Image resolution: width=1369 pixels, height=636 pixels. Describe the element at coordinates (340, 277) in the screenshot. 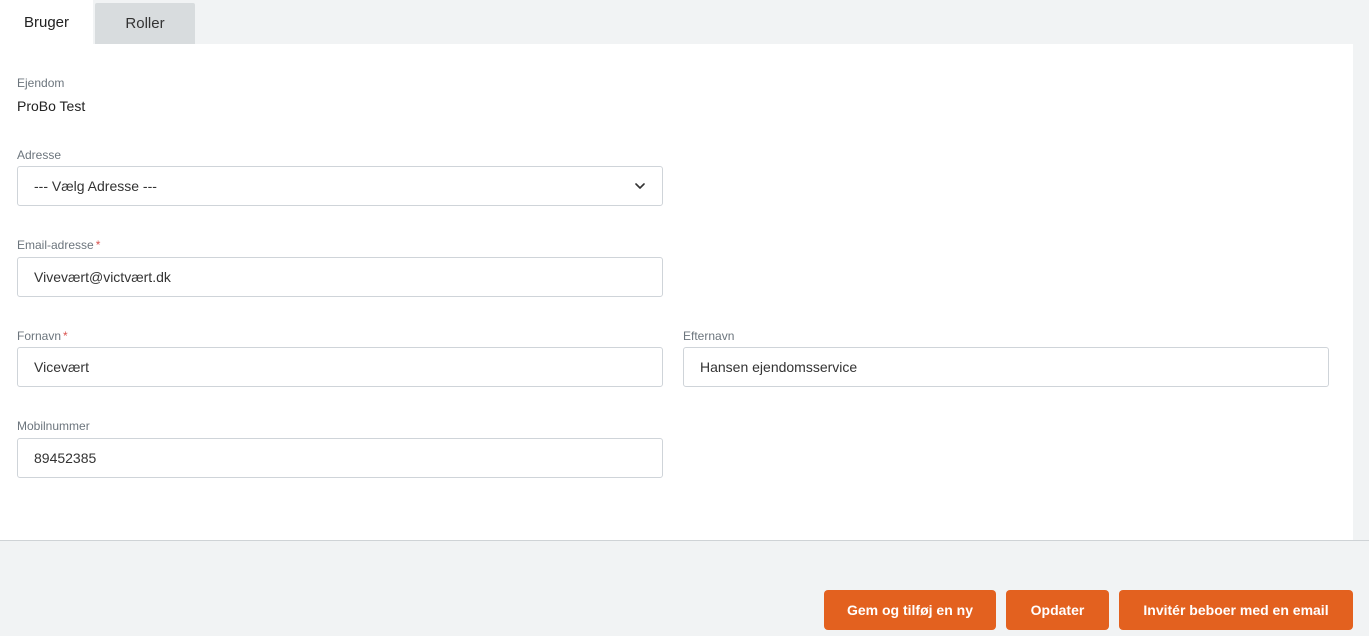

I see `email-field` at that location.